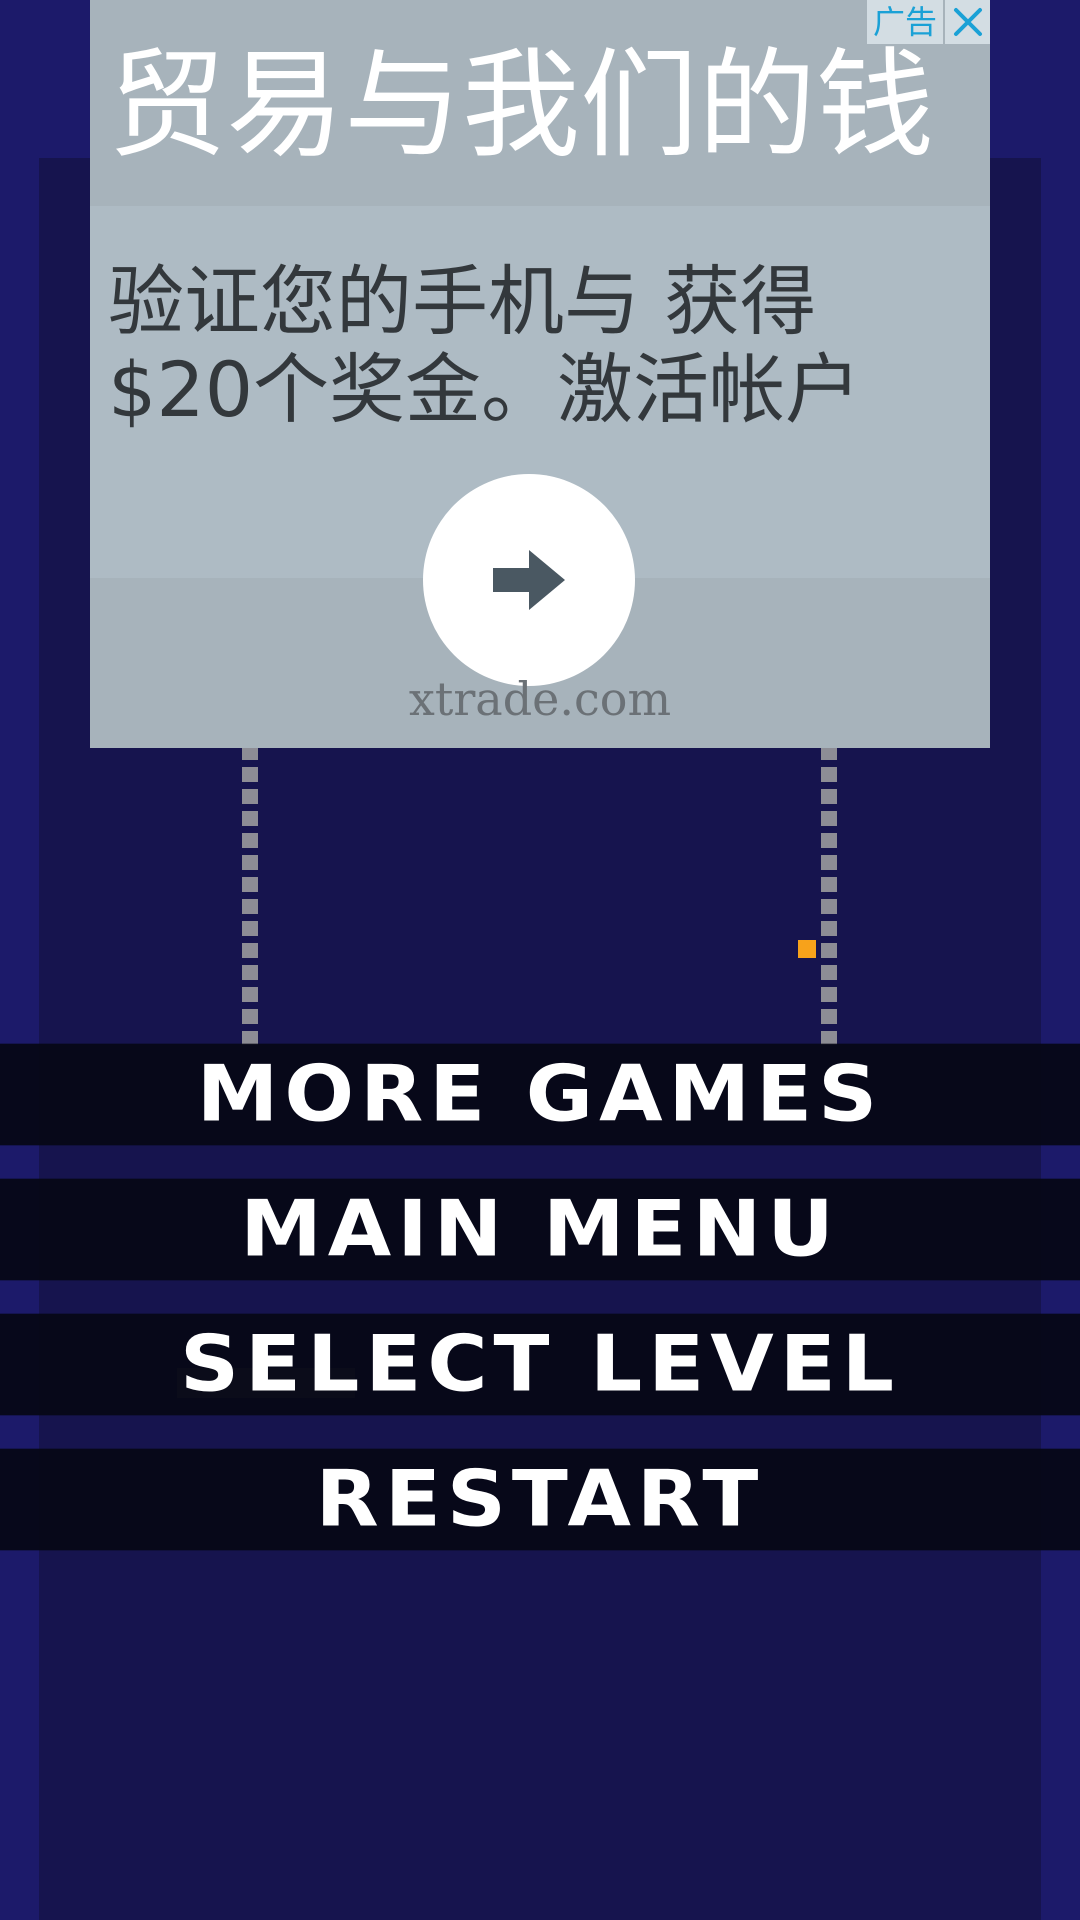  What do you see at coordinates (905, 22) in the screenshot?
I see `ad-label-badge: 广告` at bounding box center [905, 22].